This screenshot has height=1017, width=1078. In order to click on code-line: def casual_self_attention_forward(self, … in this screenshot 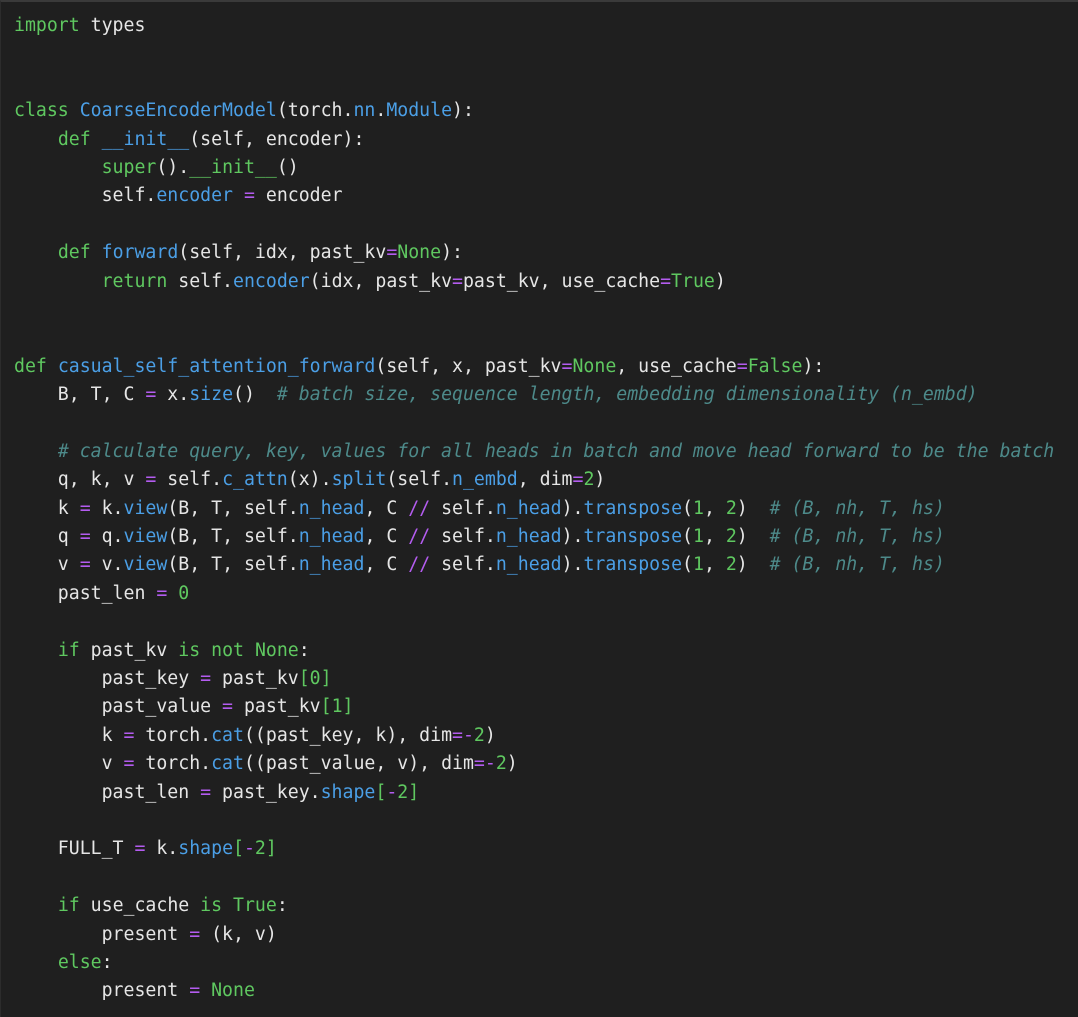, I will do `click(534, 367)`.